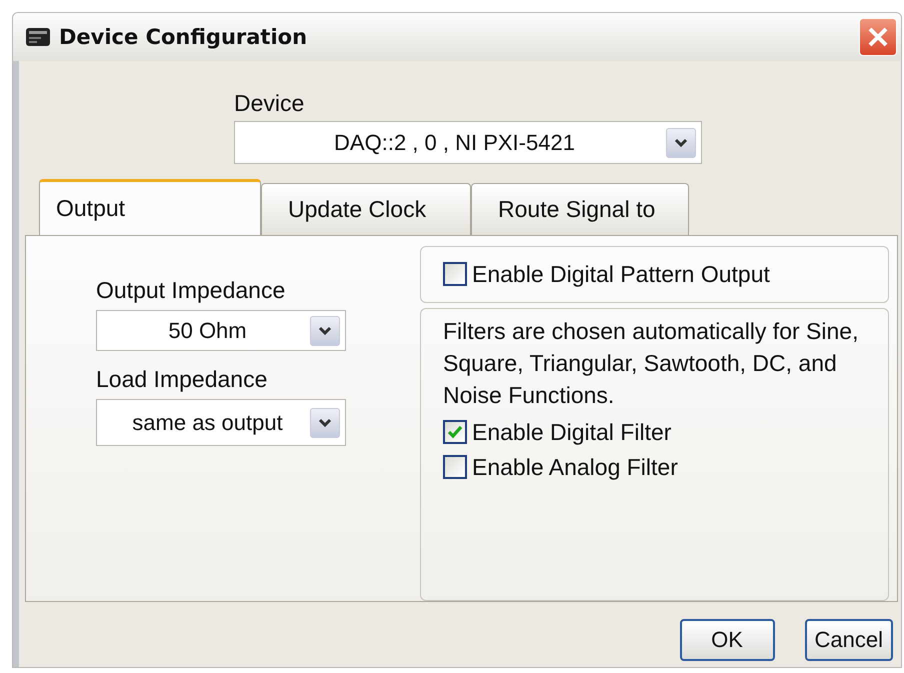  Describe the element at coordinates (621, 274) in the screenshot. I see `checkbox-label: Enable Digital Pattern Output` at that location.